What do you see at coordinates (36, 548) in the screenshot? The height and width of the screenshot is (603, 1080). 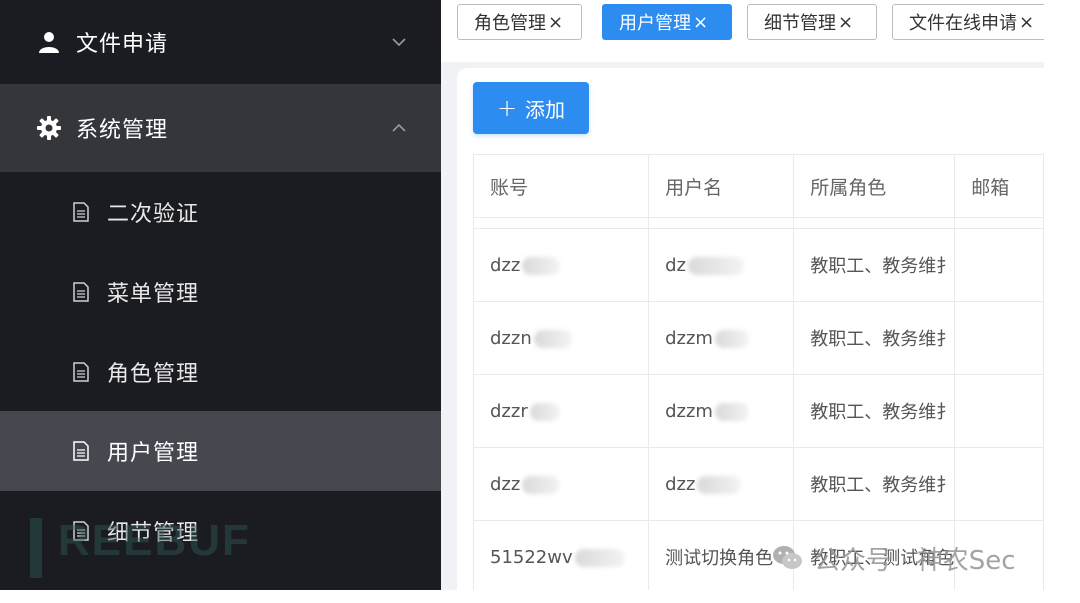 I see `watermark-logo-mark` at bounding box center [36, 548].